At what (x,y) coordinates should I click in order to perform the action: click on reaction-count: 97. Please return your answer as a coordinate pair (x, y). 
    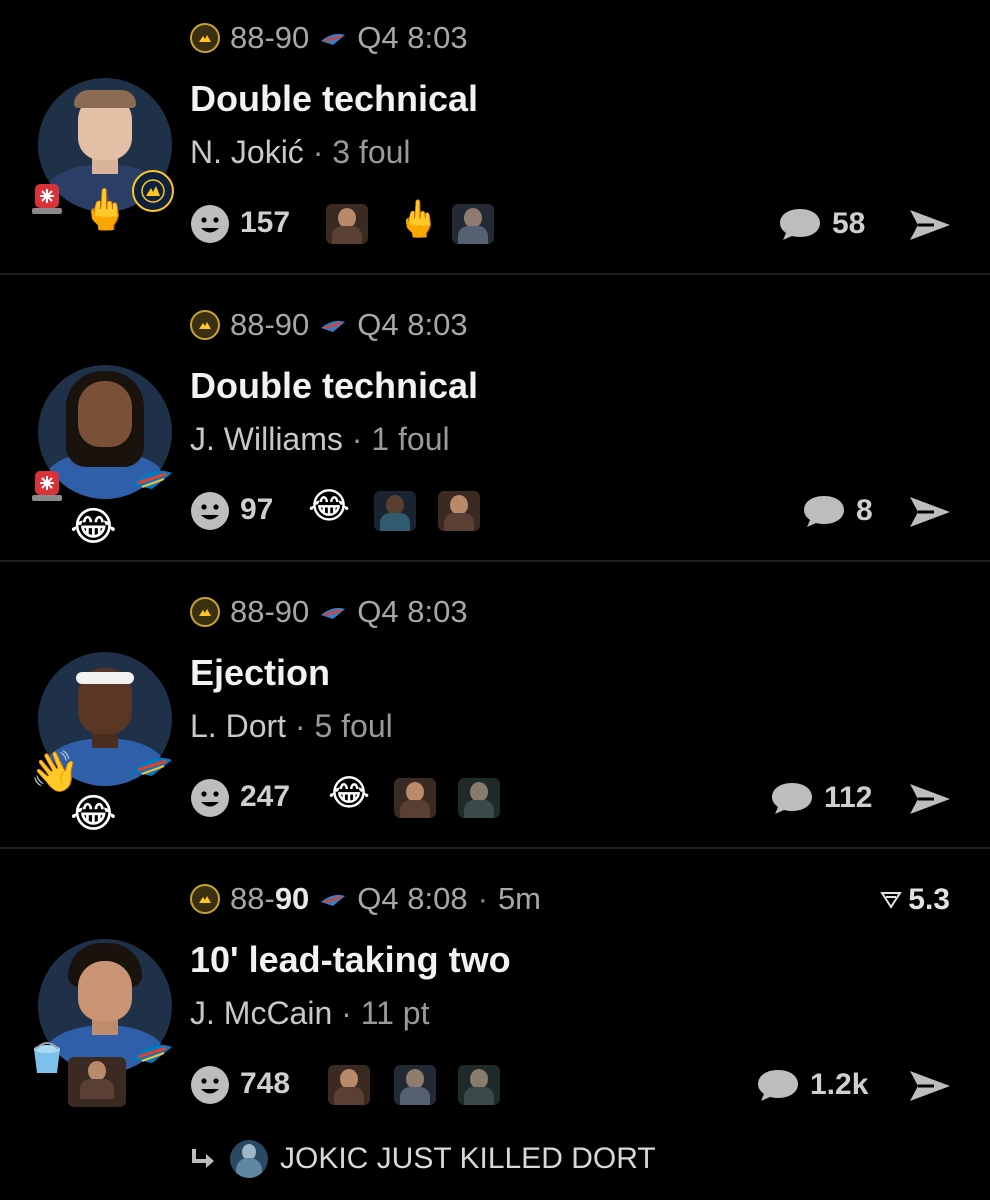
    Looking at the image, I should click on (257, 509).